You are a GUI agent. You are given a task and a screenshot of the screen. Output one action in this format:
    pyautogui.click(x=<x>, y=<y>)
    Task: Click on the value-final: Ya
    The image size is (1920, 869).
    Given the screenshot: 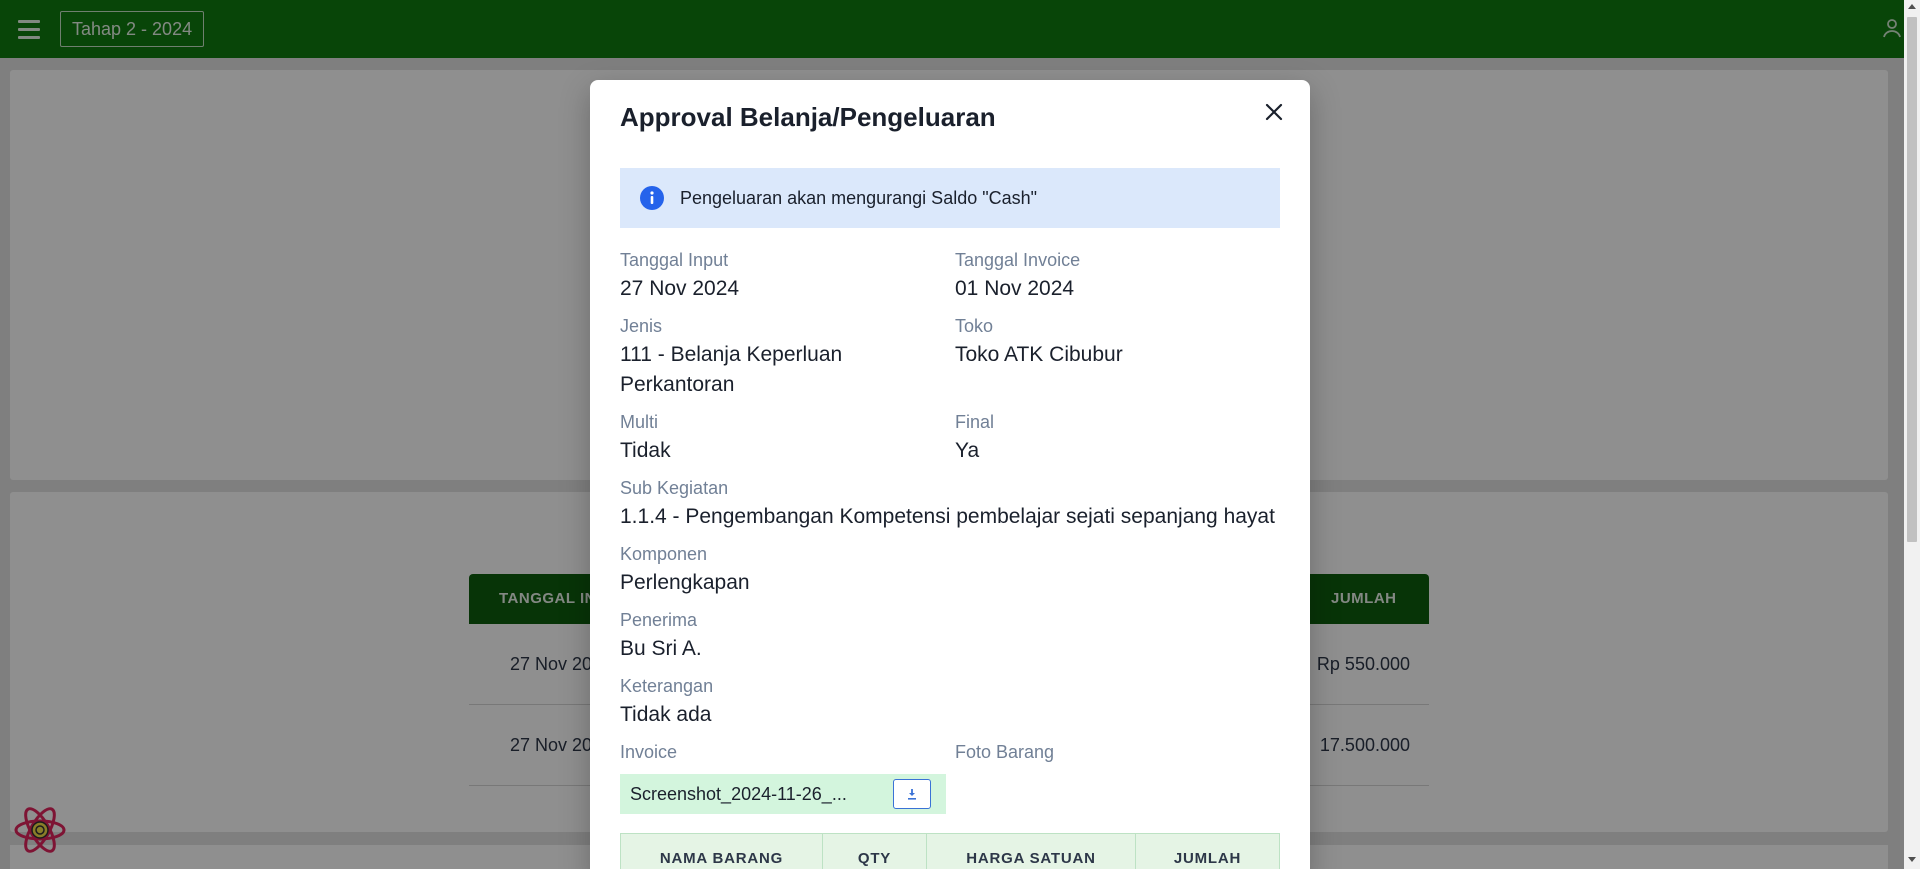 What is the action you would take?
    pyautogui.click(x=967, y=450)
    